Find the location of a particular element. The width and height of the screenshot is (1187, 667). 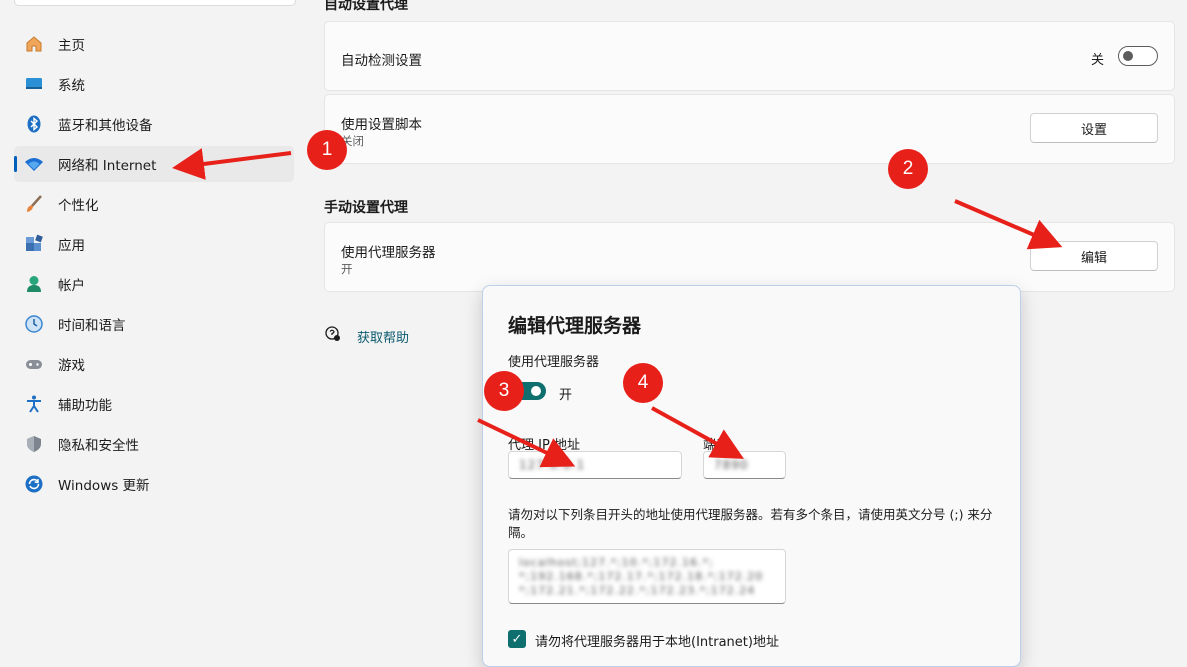

exceptions-line: *;192.168.*;172.17.*;172.18.*;172.20 is located at coordinates (641, 576).